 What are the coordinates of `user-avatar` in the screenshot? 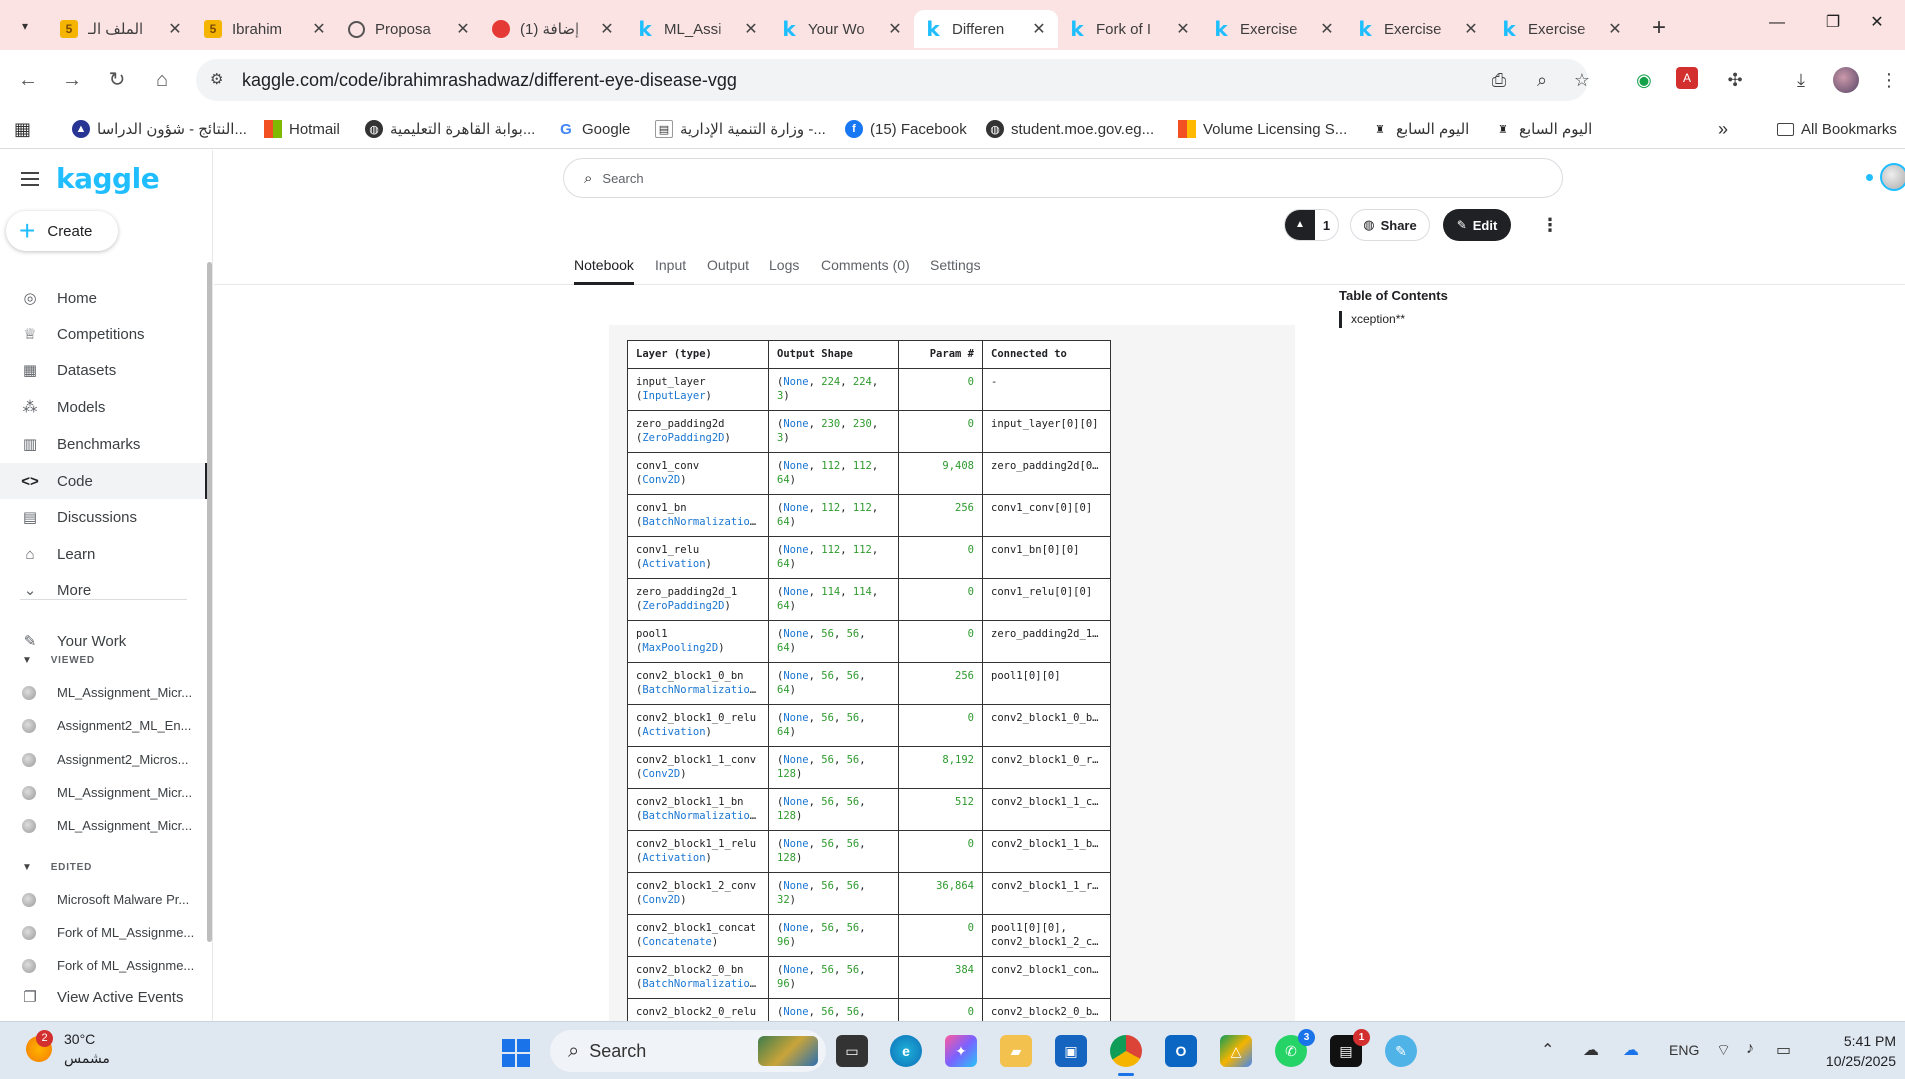 It's located at (1892, 177).